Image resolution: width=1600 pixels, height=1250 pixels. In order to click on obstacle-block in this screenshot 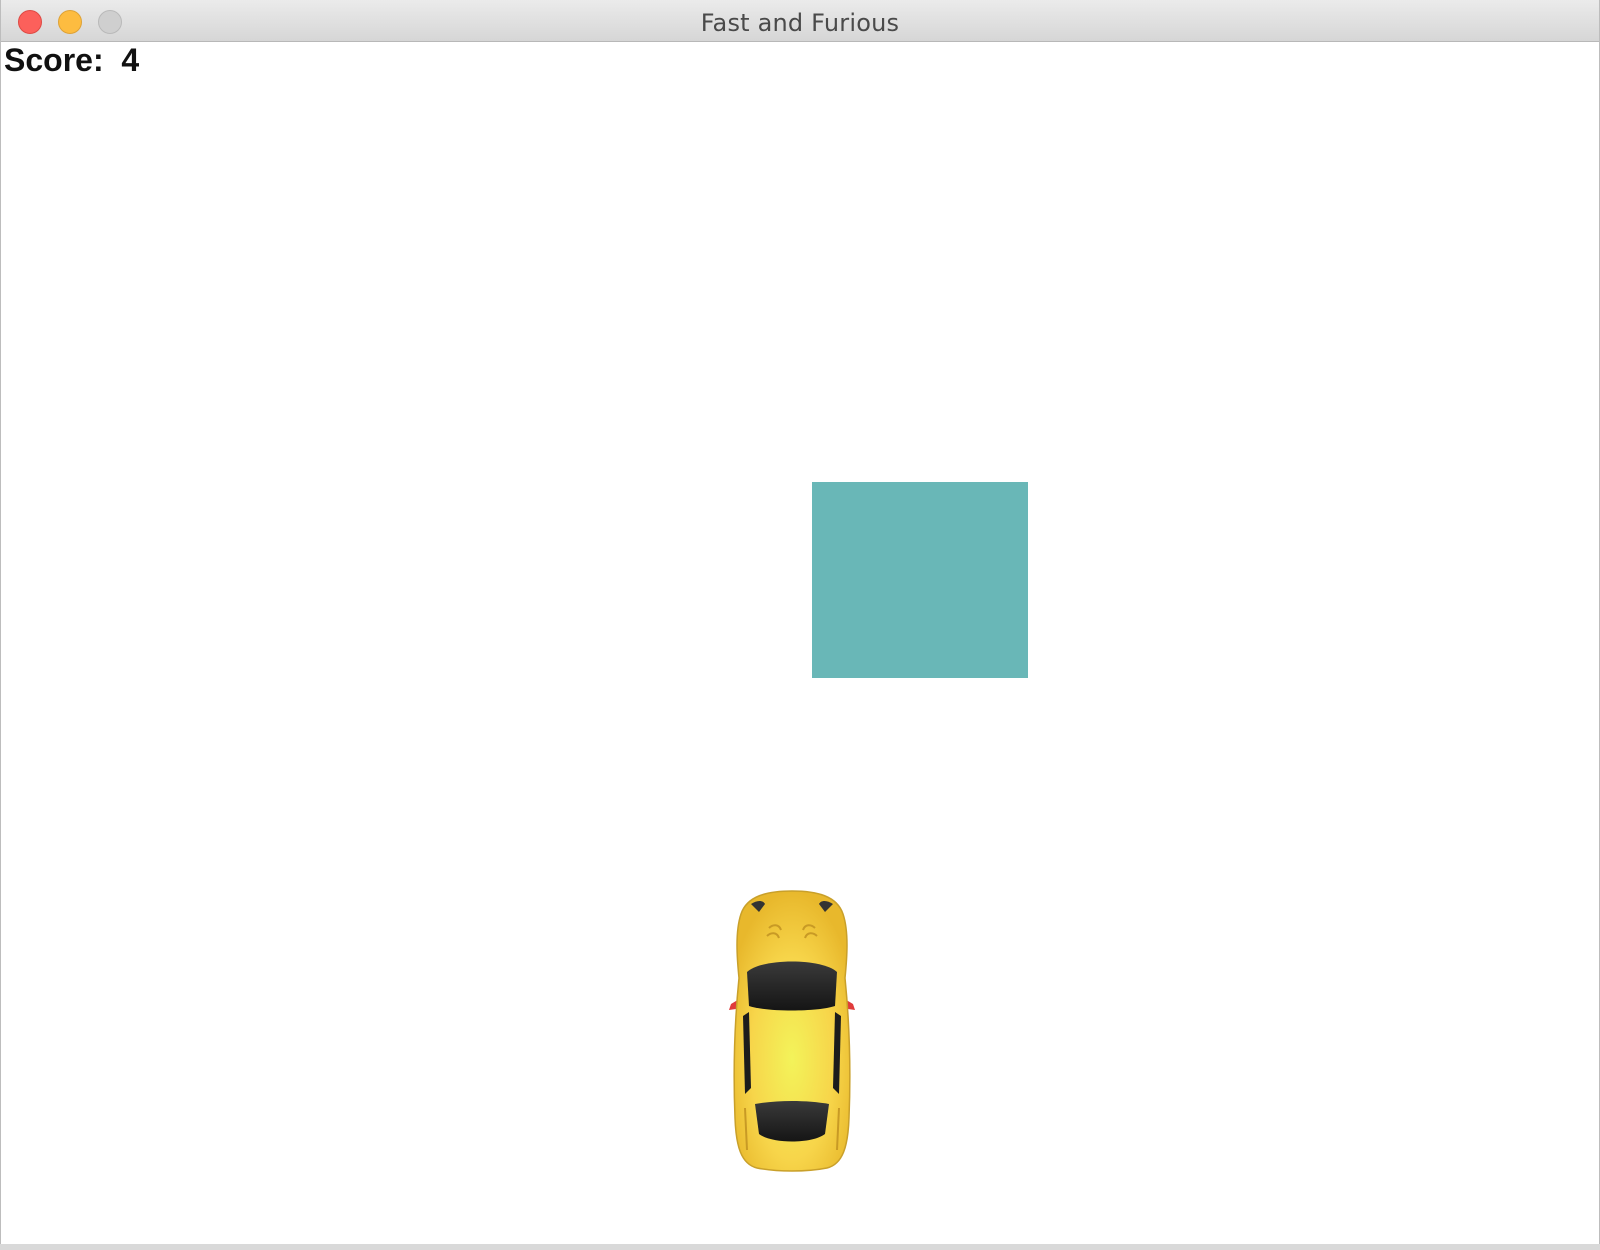, I will do `click(920, 580)`.